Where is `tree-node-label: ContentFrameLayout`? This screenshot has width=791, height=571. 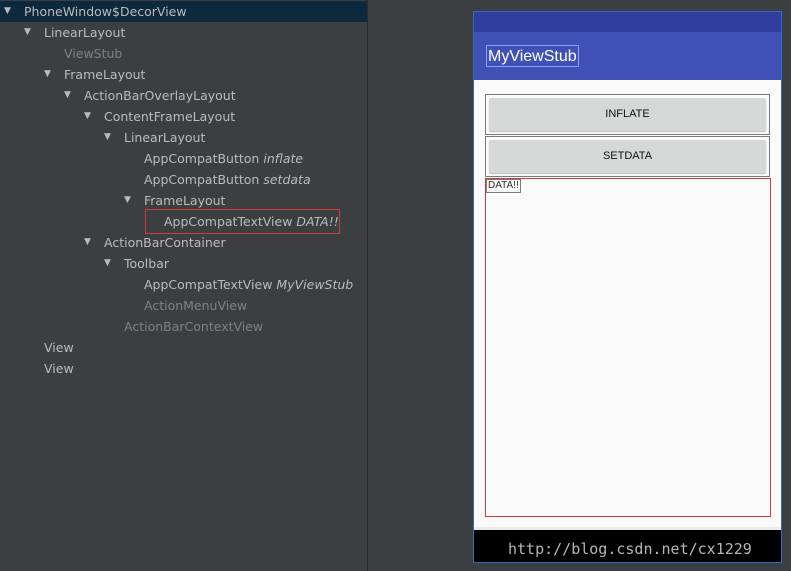 tree-node-label: ContentFrameLayout is located at coordinates (170, 116).